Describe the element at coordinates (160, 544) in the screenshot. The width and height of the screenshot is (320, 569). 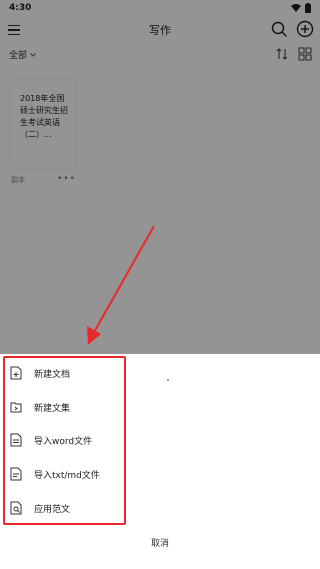
I see `cancel-button: 取消` at that location.